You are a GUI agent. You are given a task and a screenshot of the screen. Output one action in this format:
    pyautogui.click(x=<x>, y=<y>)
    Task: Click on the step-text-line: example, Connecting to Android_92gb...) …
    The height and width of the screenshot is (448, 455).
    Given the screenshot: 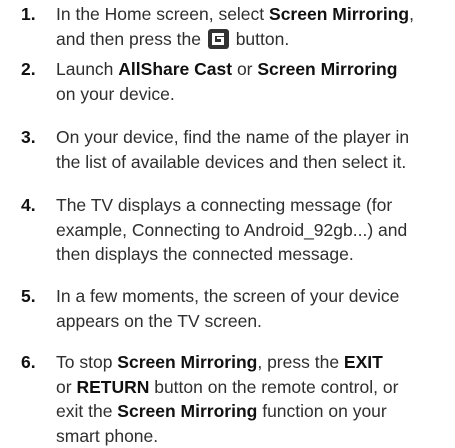 What is the action you would take?
    pyautogui.click(x=253, y=230)
    